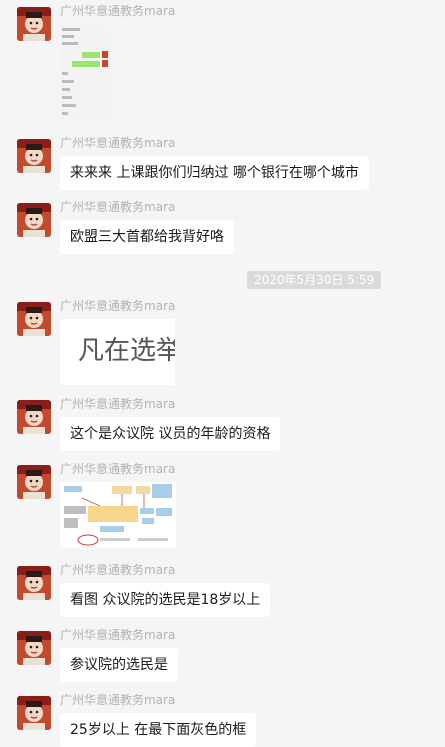  What do you see at coordinates (85, 73) in the screenshot?
I see `image-message-chat-screenshot` at bounding box center [85, 73].